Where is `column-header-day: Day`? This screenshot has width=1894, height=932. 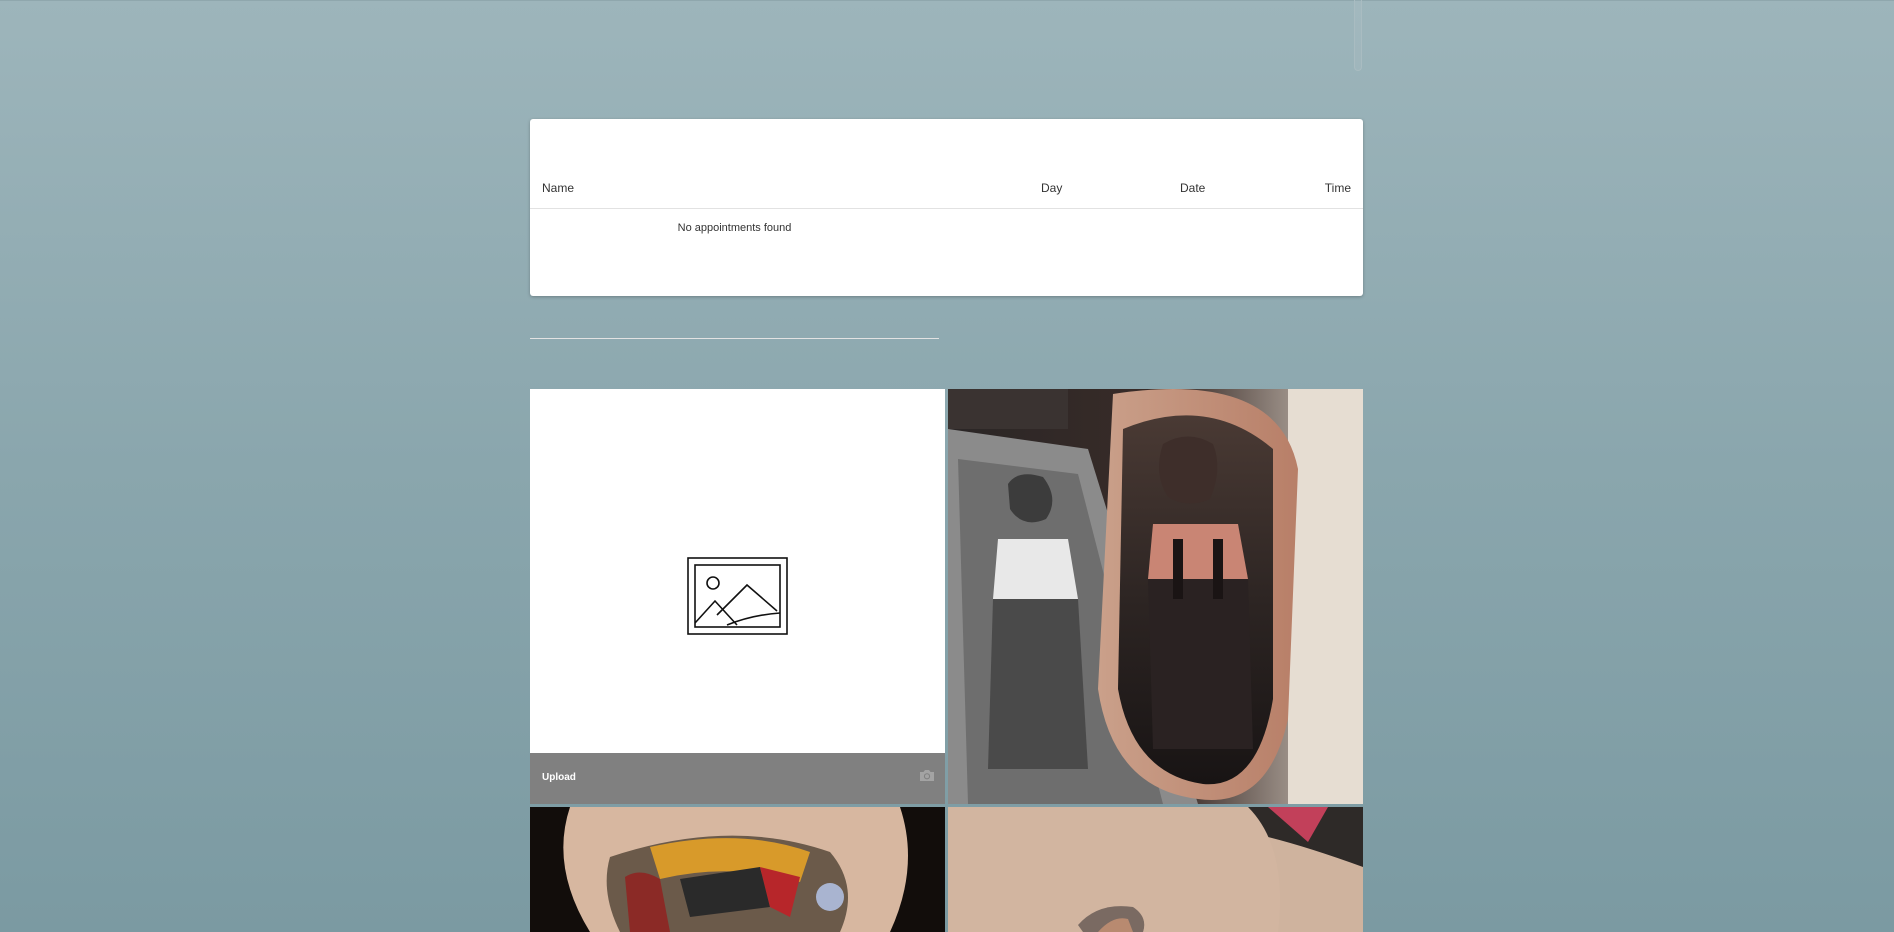 column-header-day: Day is located at coordinates (1051, 188).